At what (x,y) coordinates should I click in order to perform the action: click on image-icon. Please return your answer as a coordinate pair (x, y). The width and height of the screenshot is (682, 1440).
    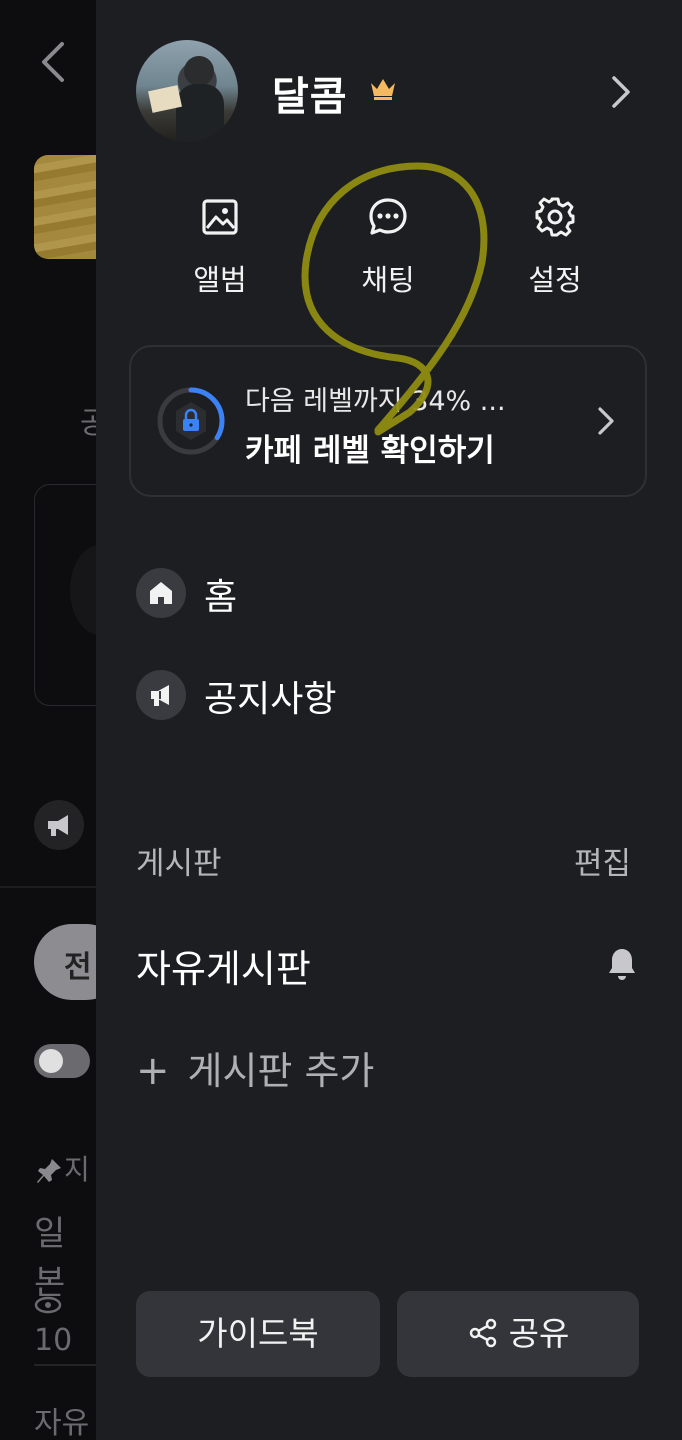
    Looking at the image, I should click on (220, 217).